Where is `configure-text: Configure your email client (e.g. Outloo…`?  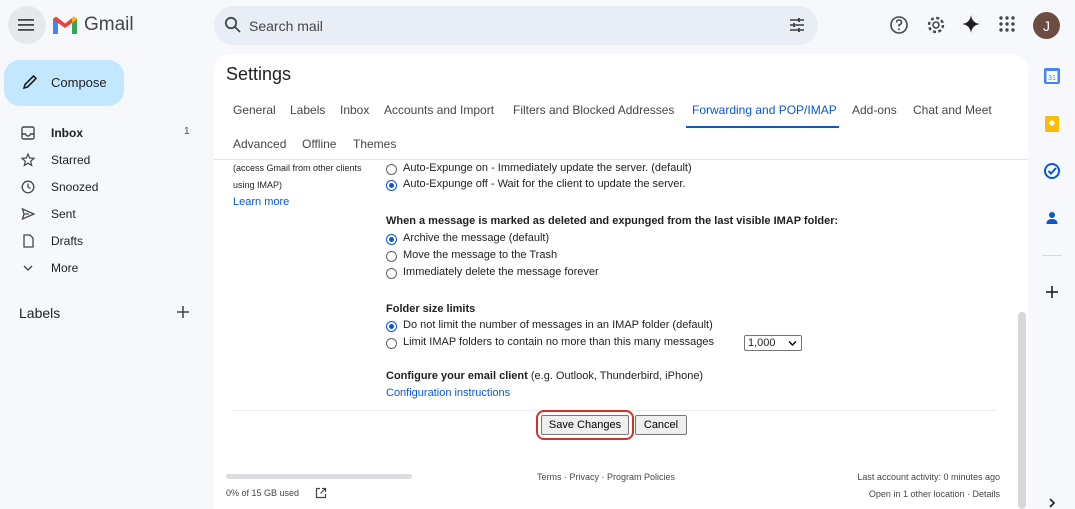 configure-text: Configure your email client (e.g. Outloo… is located at coordinates (544, 376).